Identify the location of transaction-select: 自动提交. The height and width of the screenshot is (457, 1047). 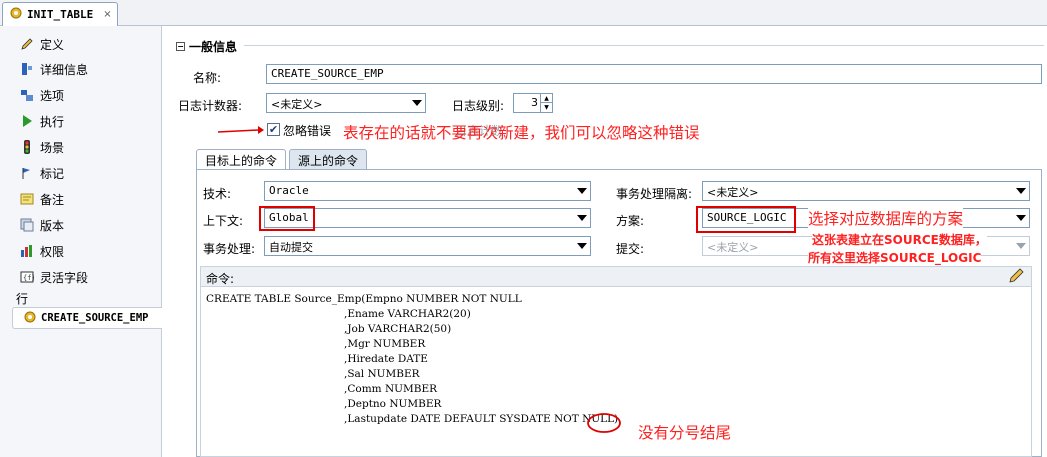
(427, 246).